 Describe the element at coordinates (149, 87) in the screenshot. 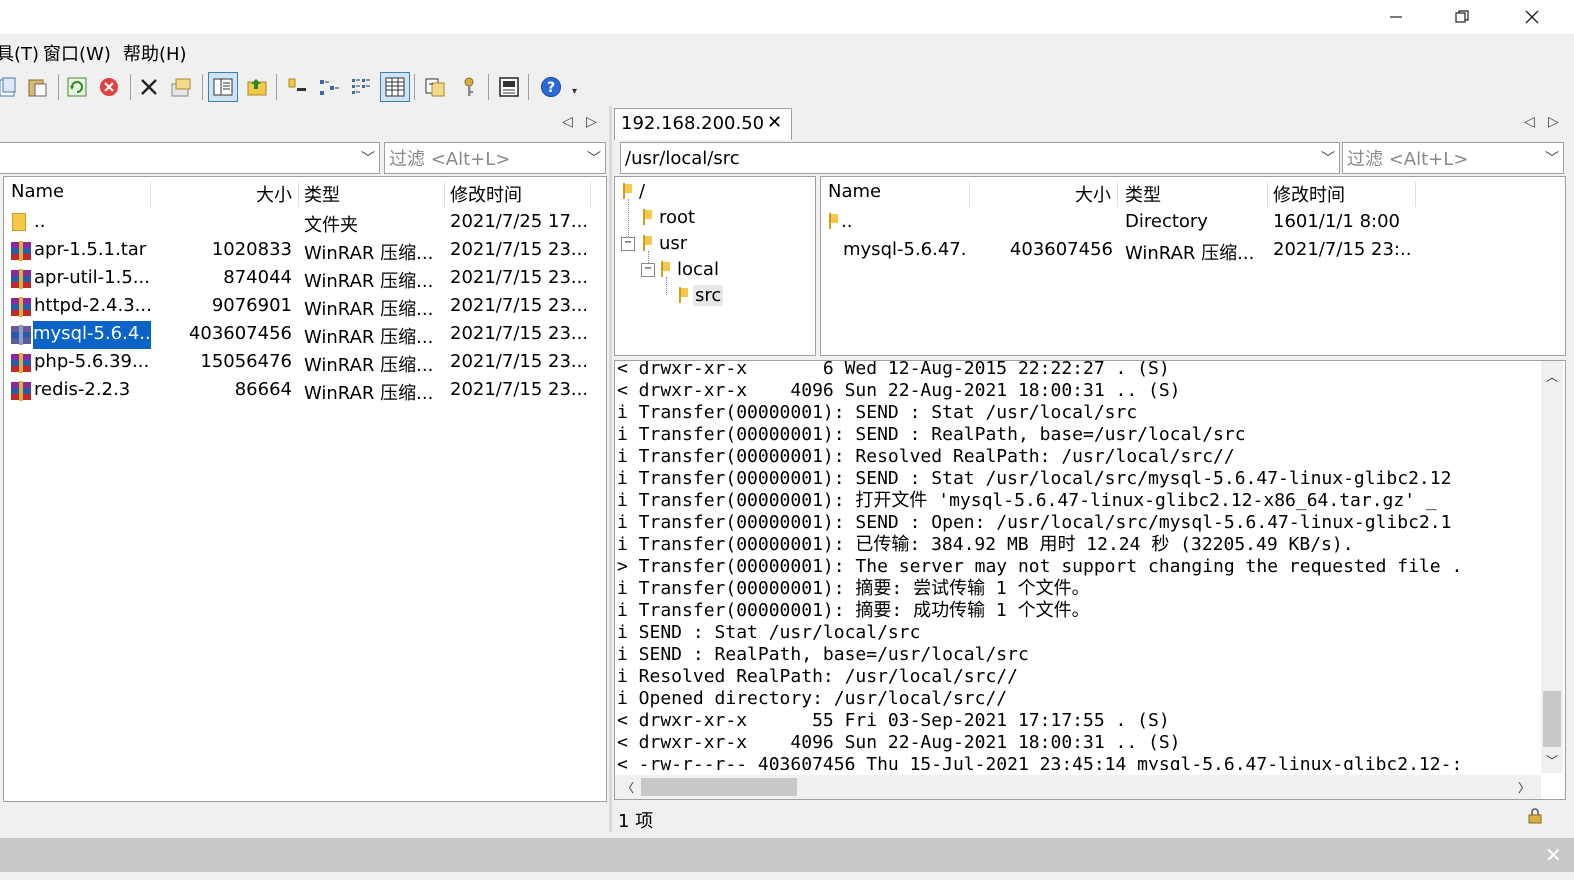

I see `delete-button` at that location.